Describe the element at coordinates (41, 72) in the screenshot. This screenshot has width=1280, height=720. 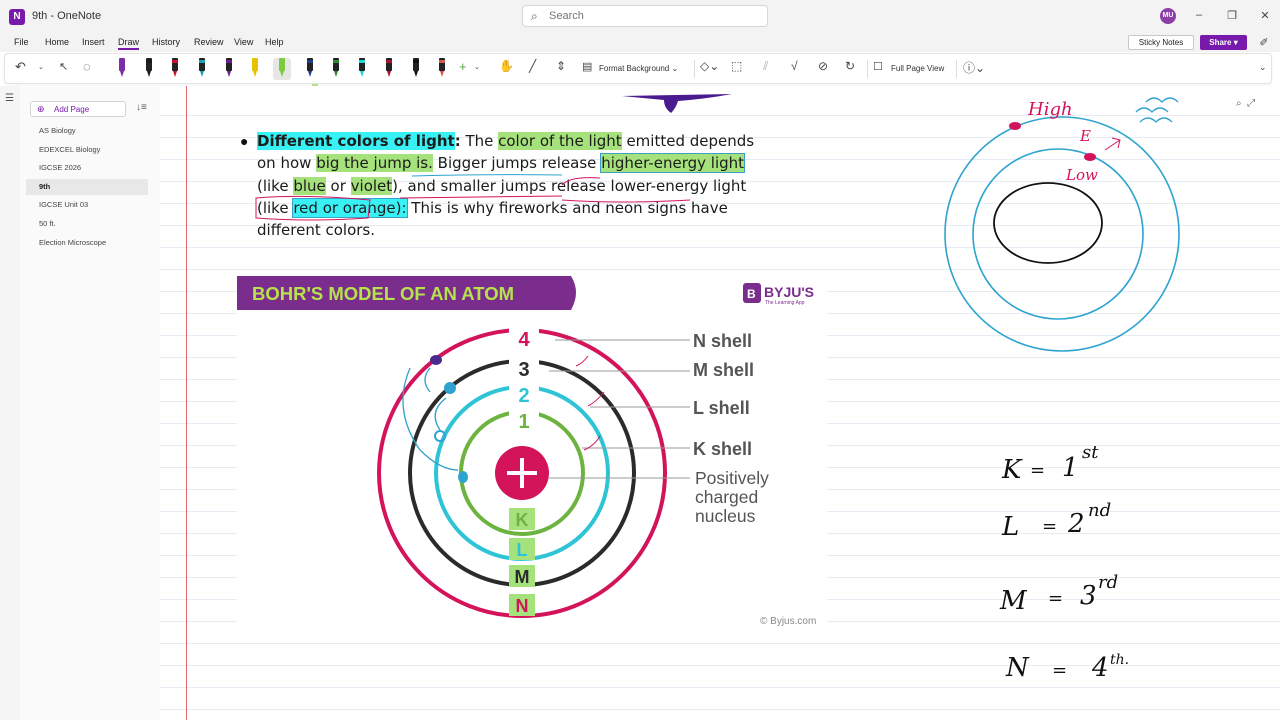
I see `undo-dropdown-icon: ⌄` at that location.